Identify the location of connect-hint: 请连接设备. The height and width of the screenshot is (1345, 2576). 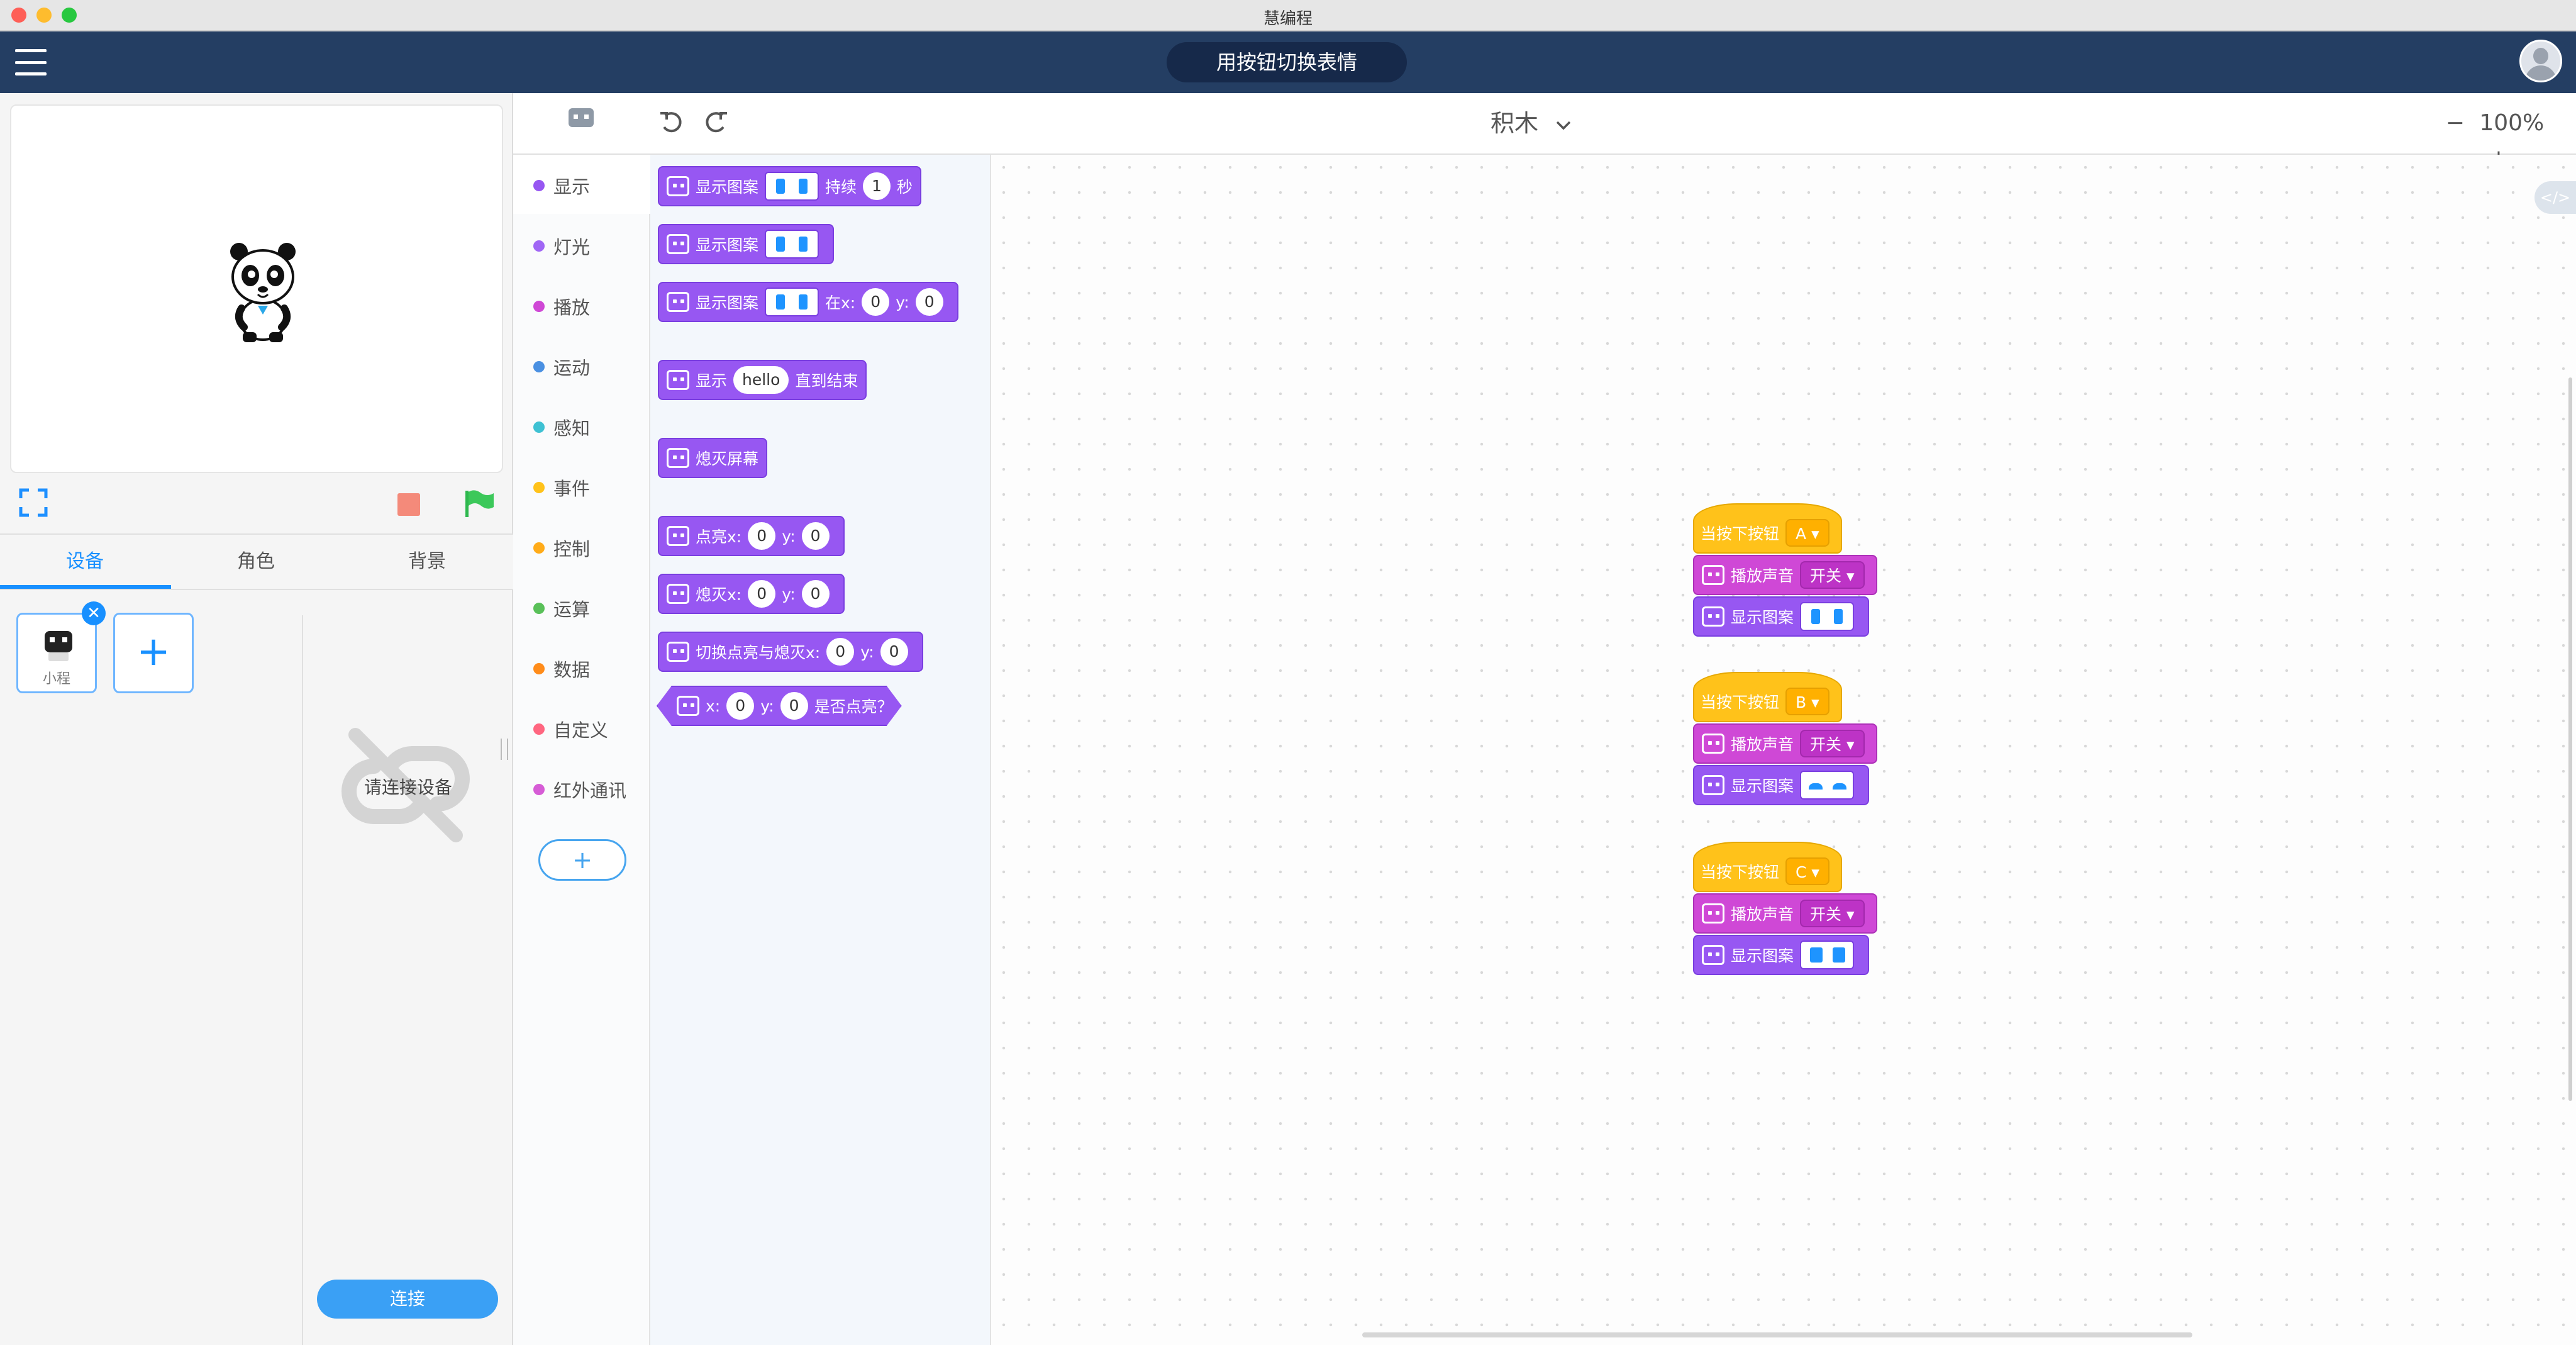
(408, 787).